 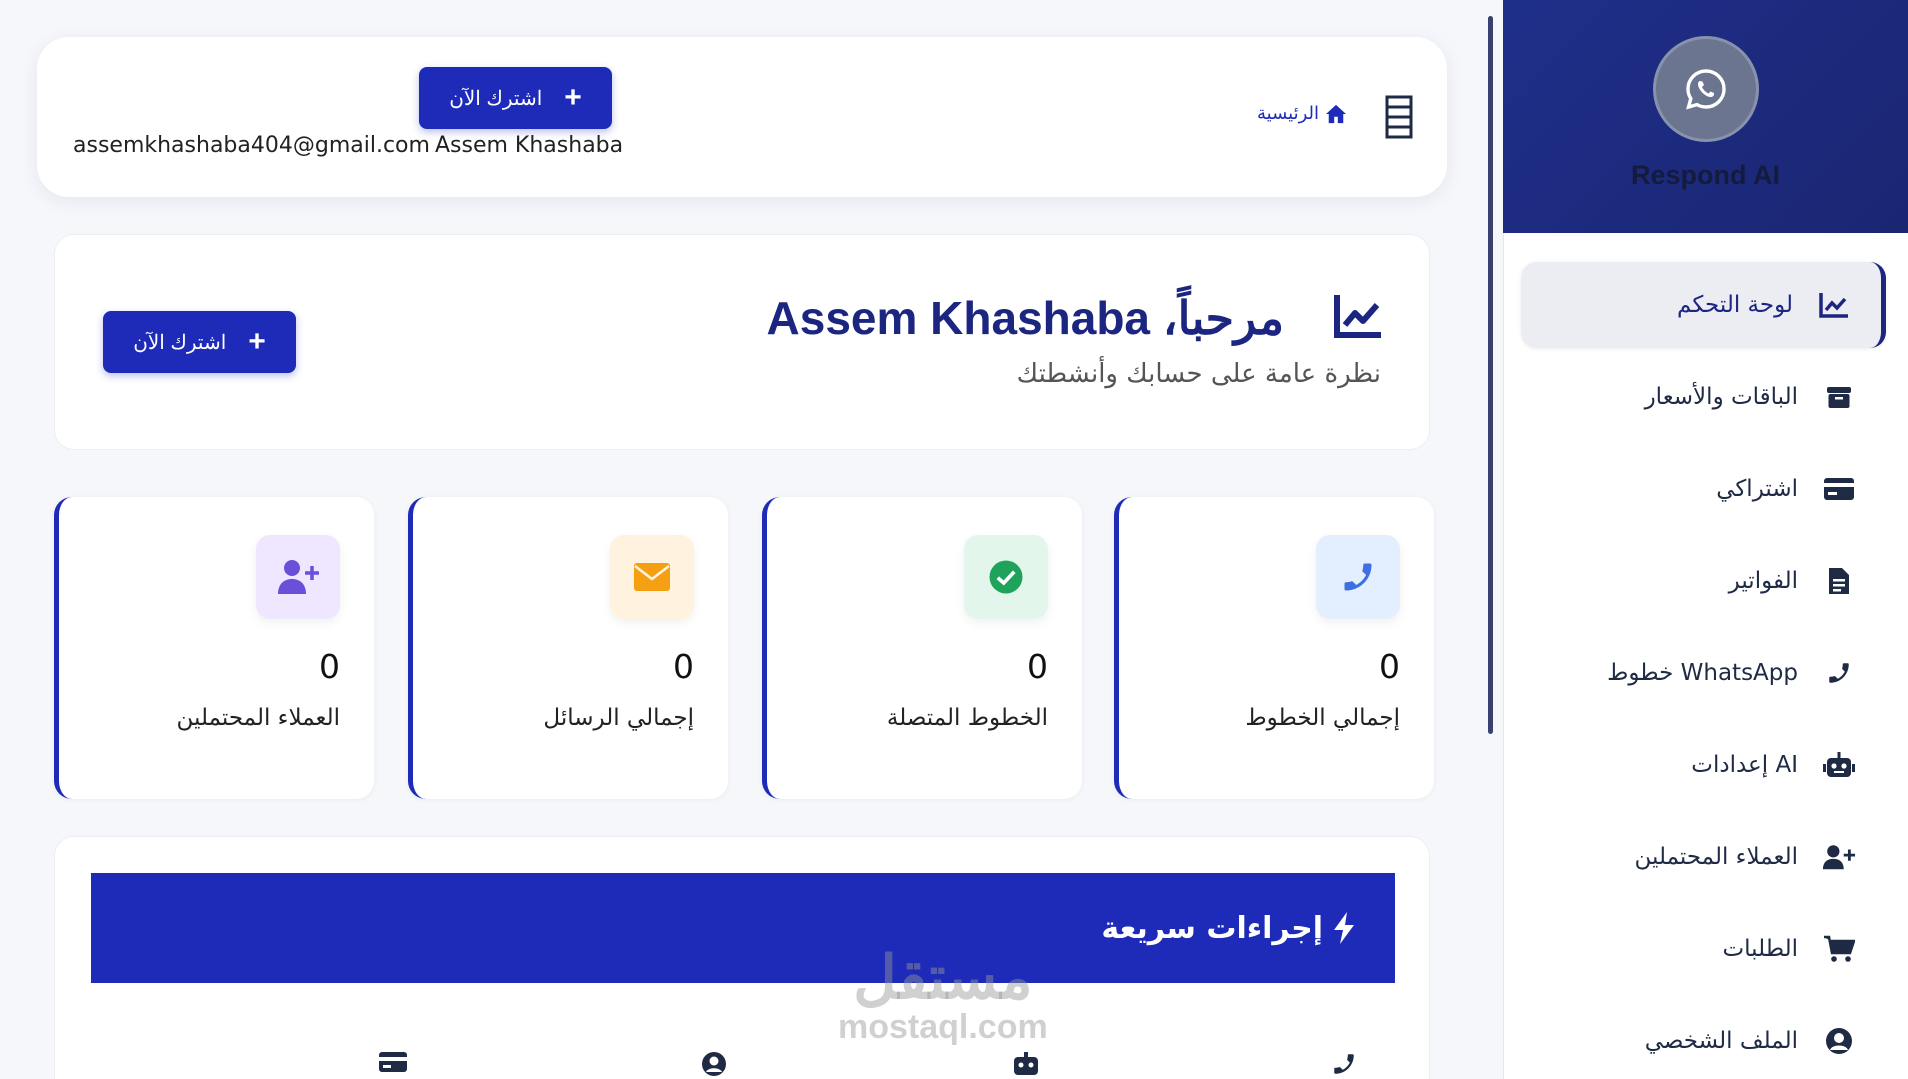 What do you see at coordinates (1006, 577) in the screenshot?
I see `check-circle-icon` at bounding box center [1006, 577].